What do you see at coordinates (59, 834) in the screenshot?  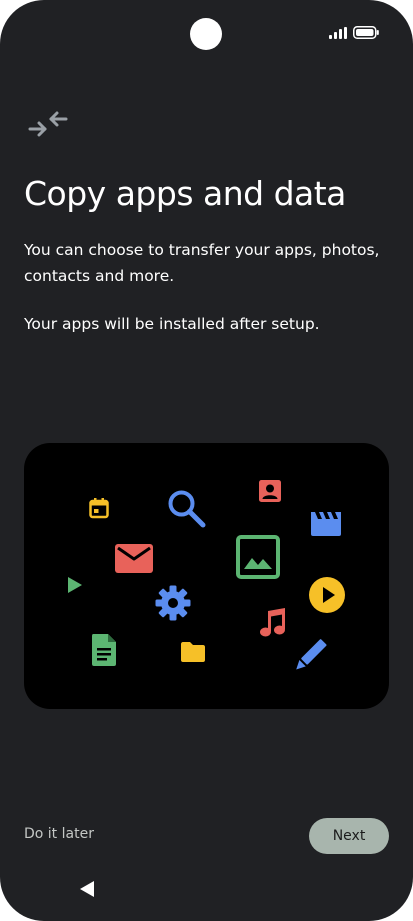 I see `do-it-later-button: Do it later` at bounding box center [59, 834].